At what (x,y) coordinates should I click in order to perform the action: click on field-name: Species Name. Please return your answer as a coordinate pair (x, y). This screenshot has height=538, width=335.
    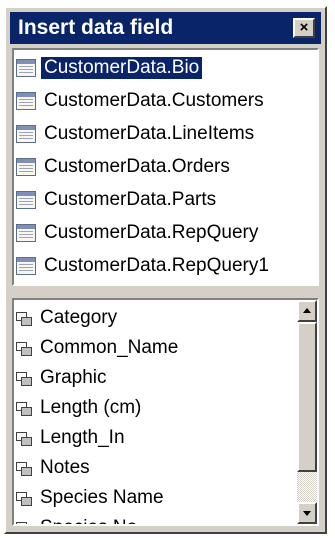
    Looking at the image, I should click on (102, 497).